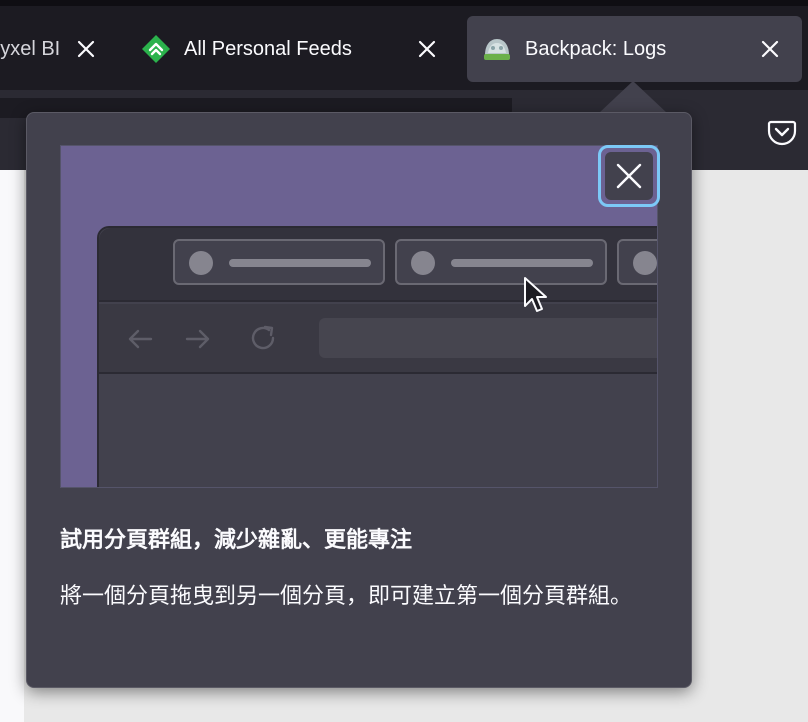 The height and width of the screenshot is (722, 808). I want to click on cursor-icon, so click(535, 294).